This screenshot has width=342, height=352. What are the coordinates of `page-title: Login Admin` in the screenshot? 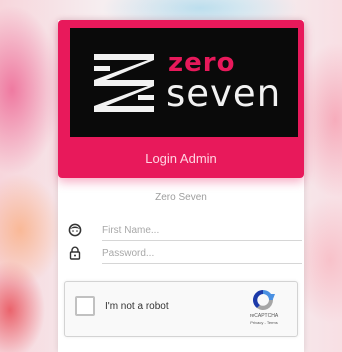 It's located at (181, 158).